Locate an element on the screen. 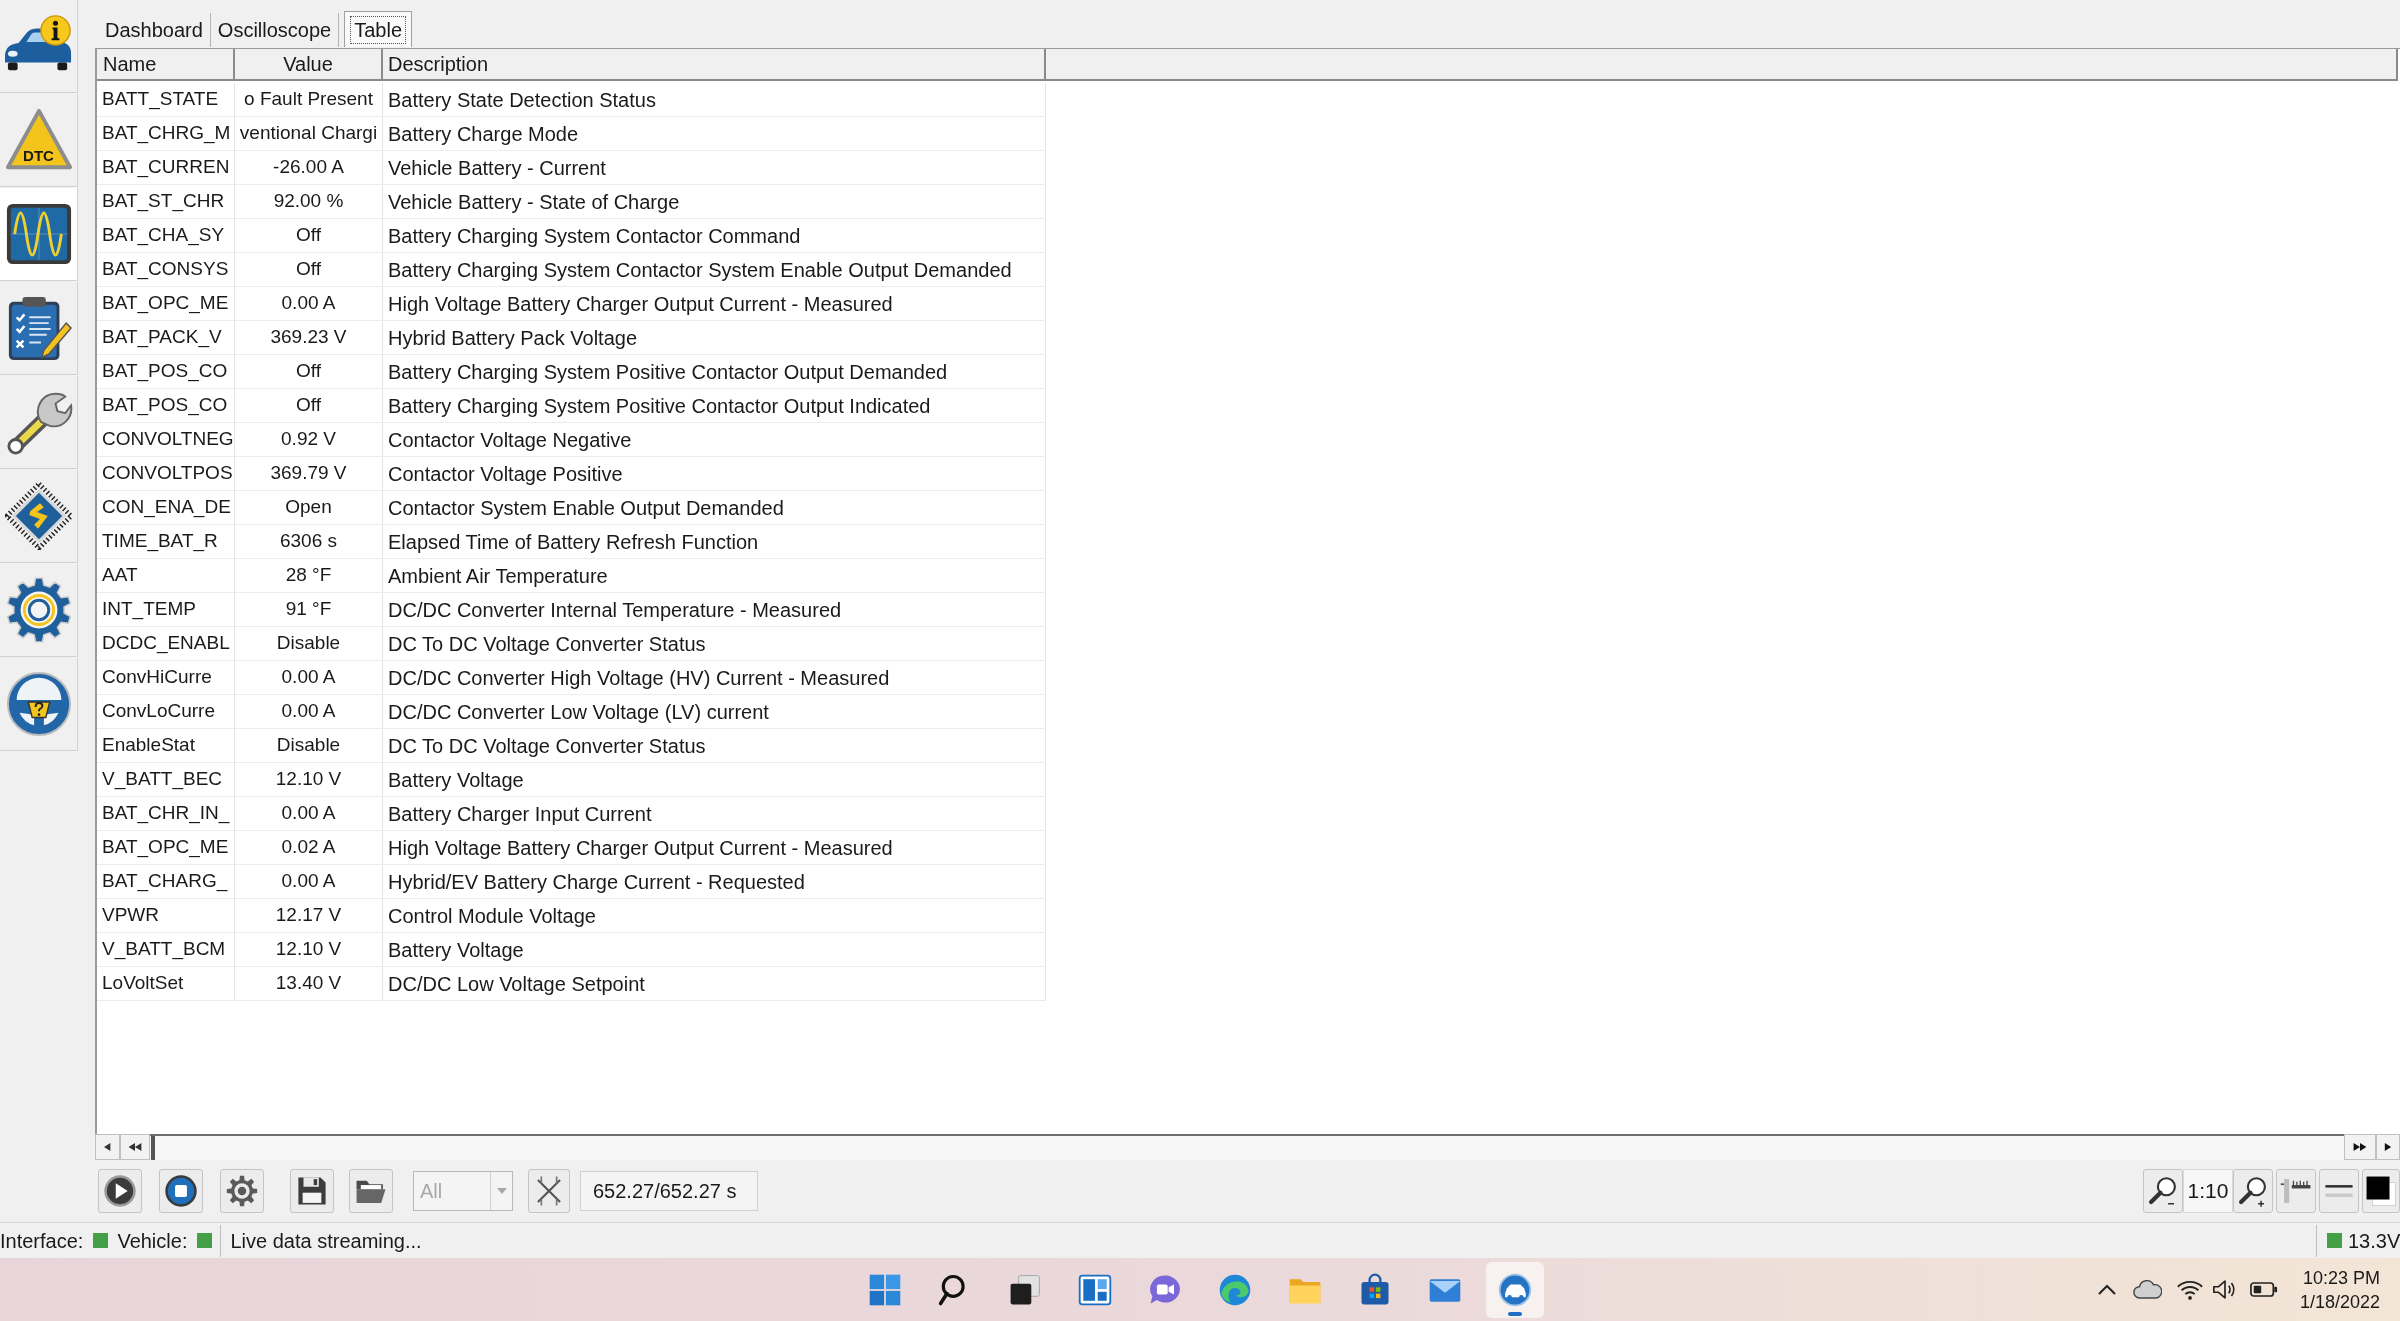  table-cell: 12.17 V is located at coordinates (309, 915).